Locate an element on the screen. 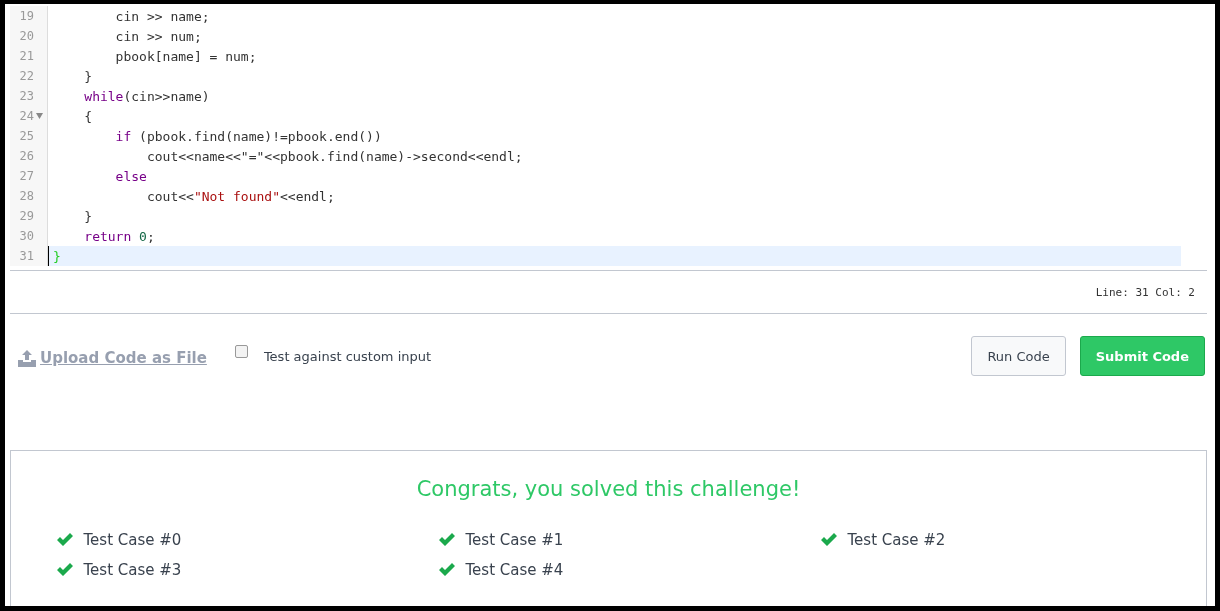 The height and width of the screenshot is (611, 1220). cursor-position: Line: 31 Col: 2 is located at coordinates (1145, 292).